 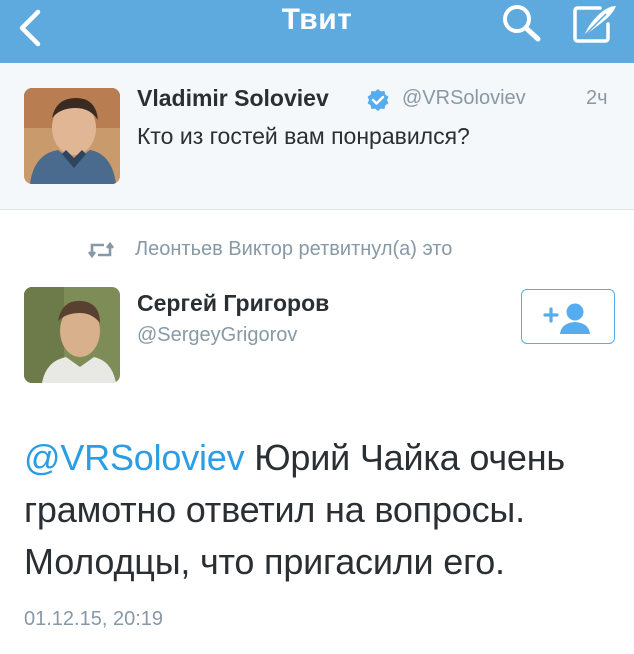 What do you see at coordinates (464, 98) in the screenshot?
I see `author-handle: @VRSoloviev` at bounding box center [464, 98].